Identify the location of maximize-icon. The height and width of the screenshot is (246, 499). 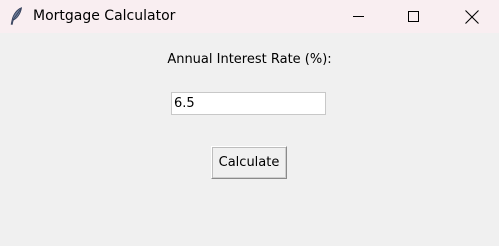
(413, 16).